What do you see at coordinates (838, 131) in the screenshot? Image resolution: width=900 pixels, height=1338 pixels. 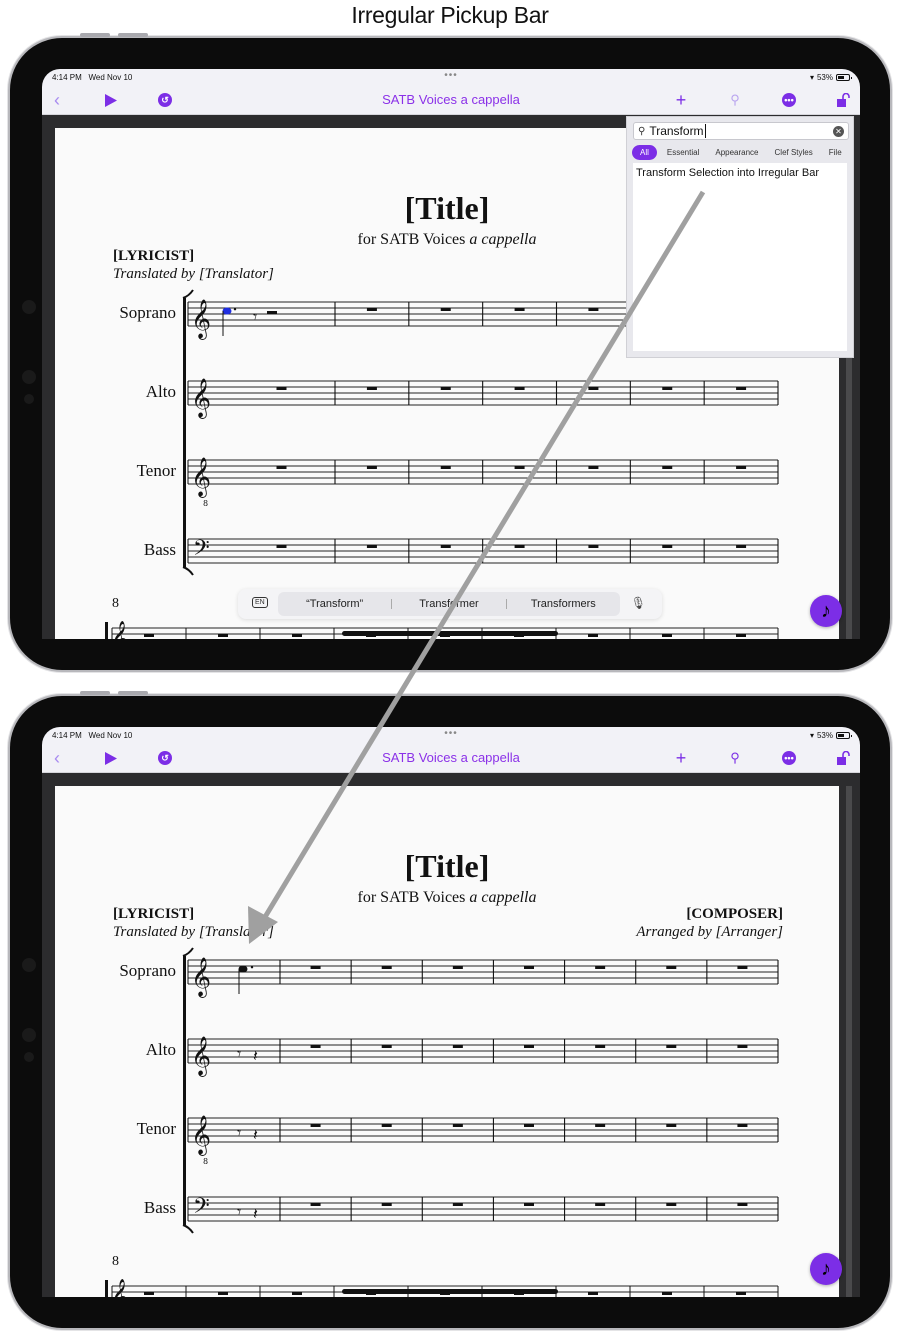 I see `clear-search-icon: ✕` at bounding box center [838, 131].